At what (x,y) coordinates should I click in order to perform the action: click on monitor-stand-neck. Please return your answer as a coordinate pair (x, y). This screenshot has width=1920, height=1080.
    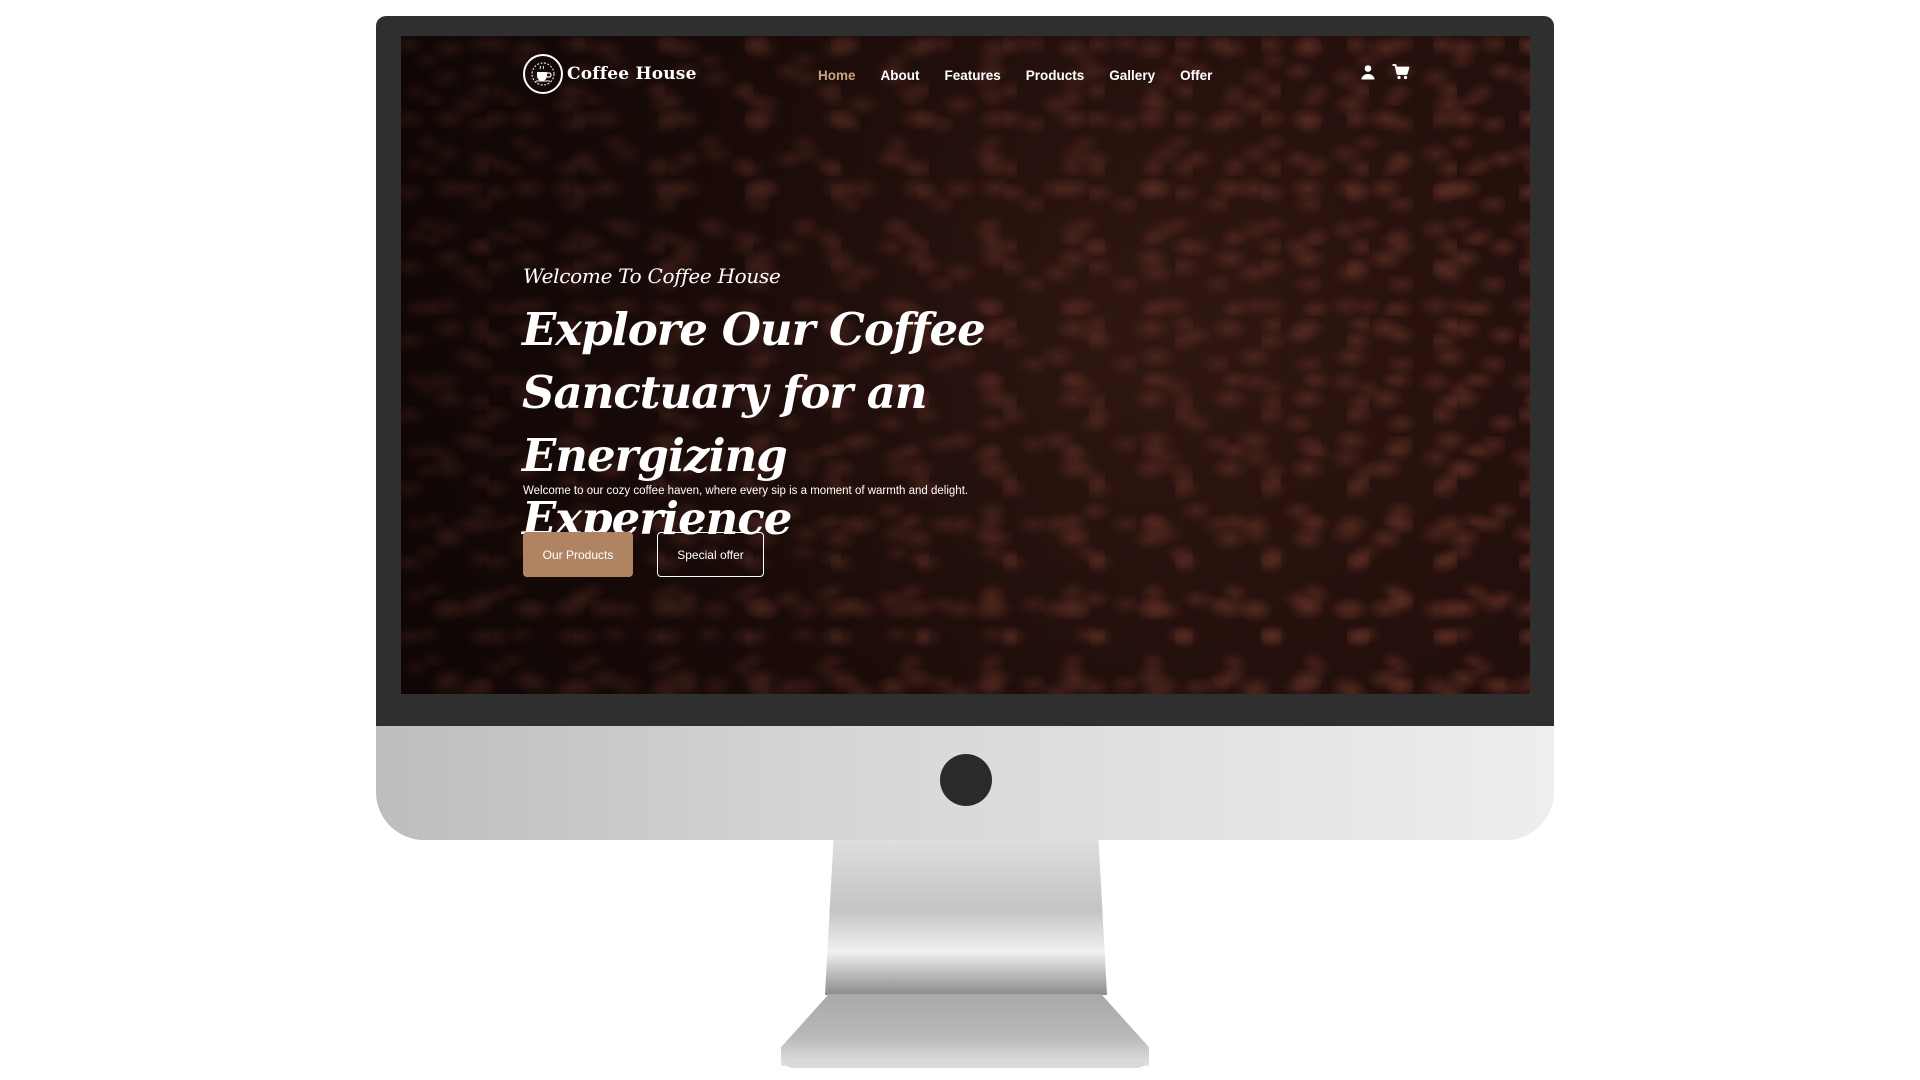
    Looking at the image, I should click on (966, 917).